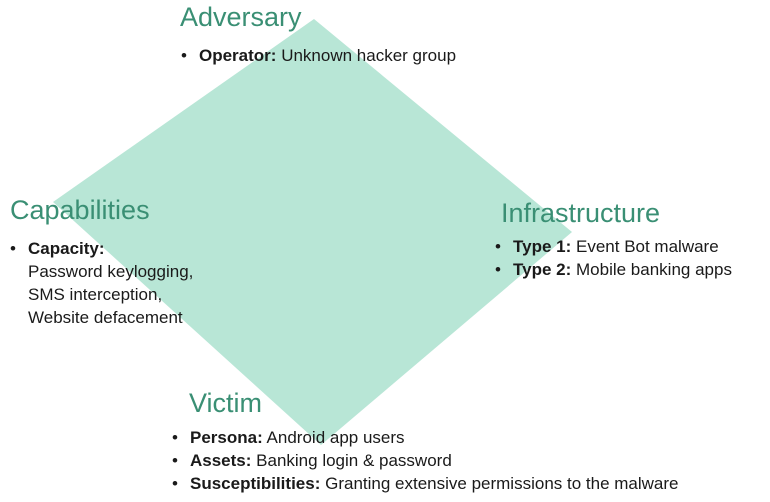  Describe the element at coordinates (354, 460) in the screenshot. I see `assets-value: Banking login & password` at that location.